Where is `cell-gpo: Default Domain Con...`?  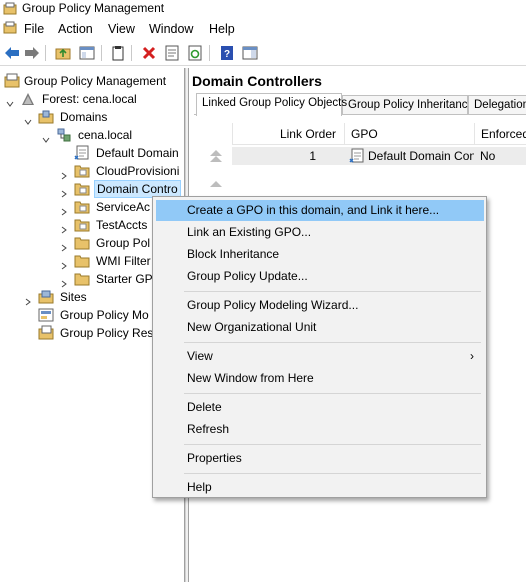
cell-gpo: Default Domain Con... is located at coordinates (421, 156).